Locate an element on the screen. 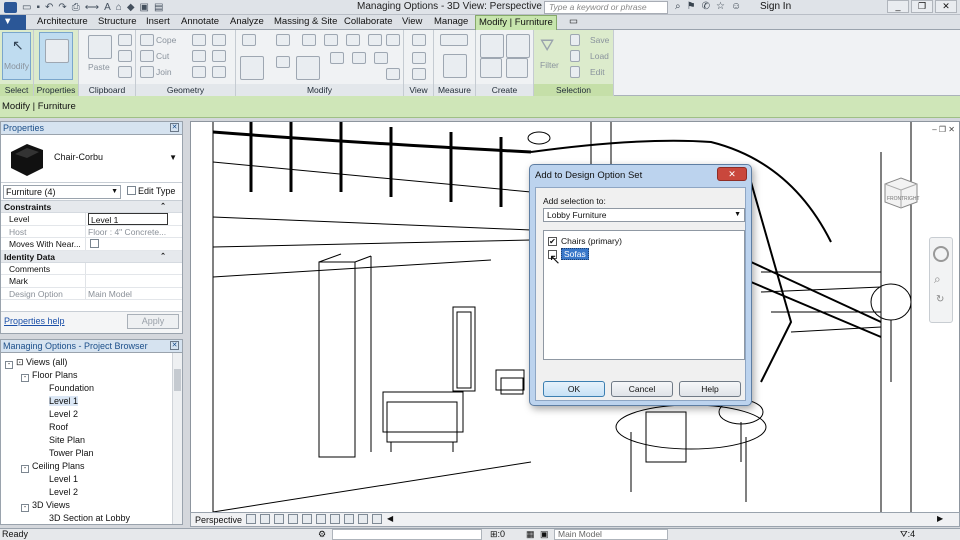 Image resolution: width=960 pixels, height=540 pixels. create-group-icon is located at coordinates (491, 68).